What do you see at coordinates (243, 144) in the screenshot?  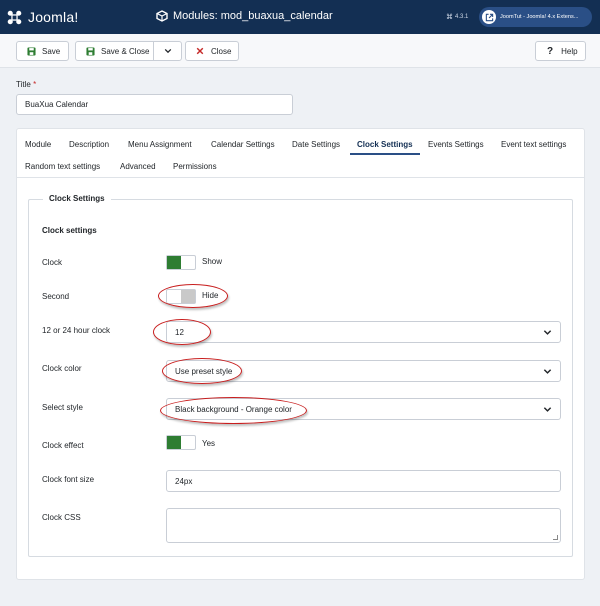 I see `tab-calendar-settings: Calendar Settings` at bounding box center [243, 144].